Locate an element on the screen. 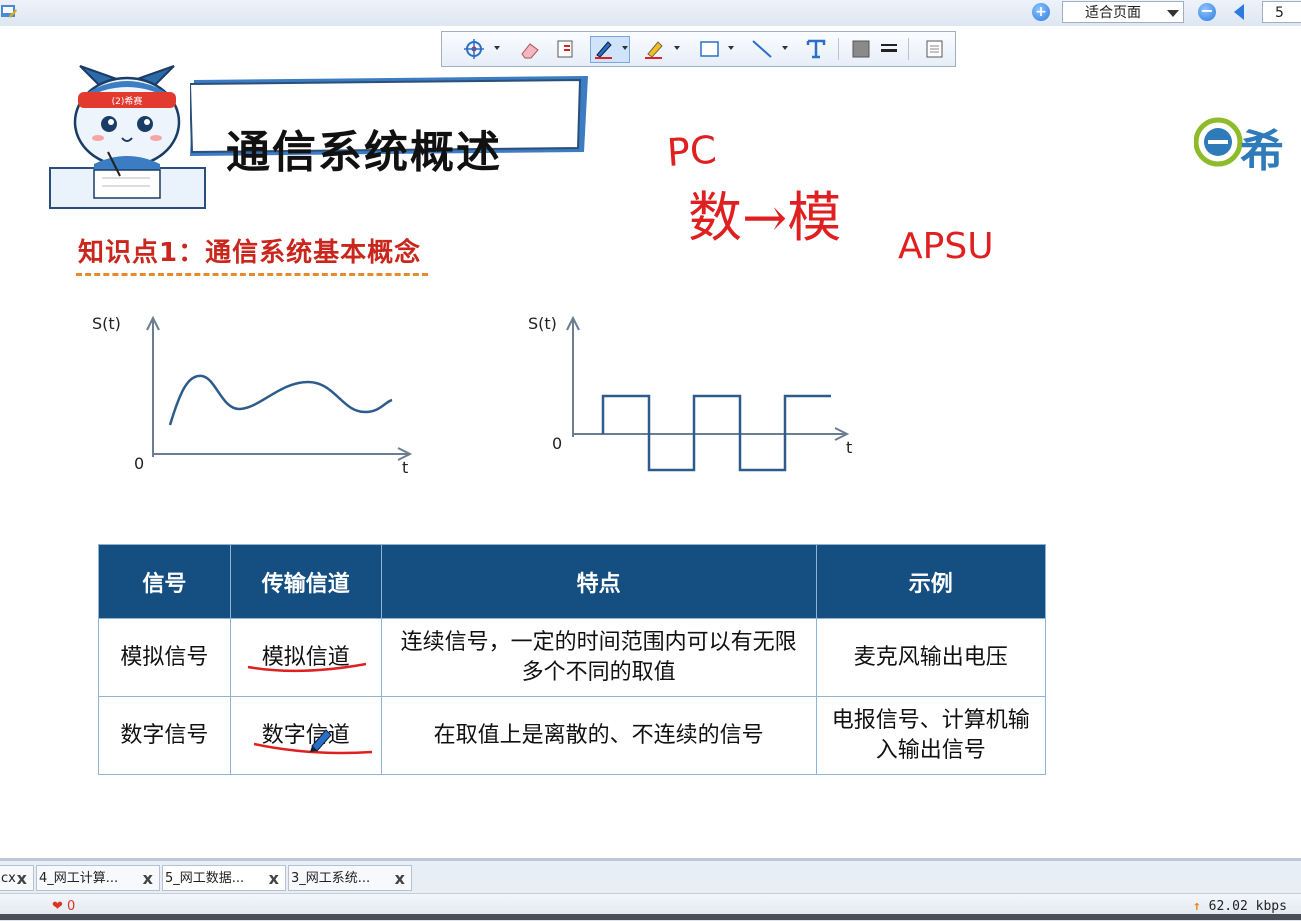  table-cell: 在取值上是离散的、不连续的信号 is located at coordinates (598, 735).